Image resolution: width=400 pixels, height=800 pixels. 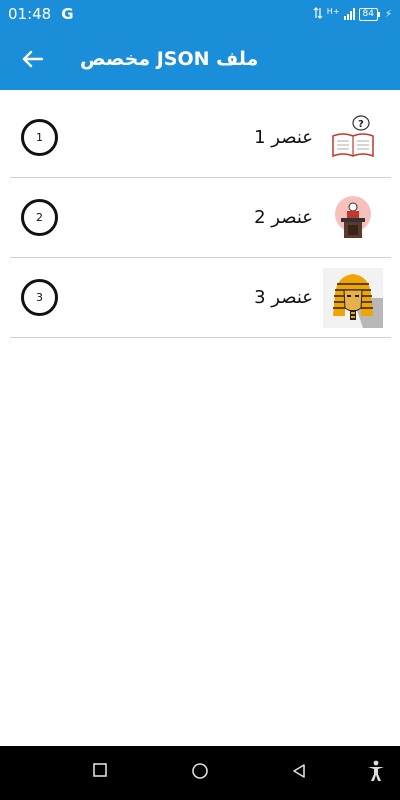 I want to click on arrow-left-icon, so click(x=32, y=59).